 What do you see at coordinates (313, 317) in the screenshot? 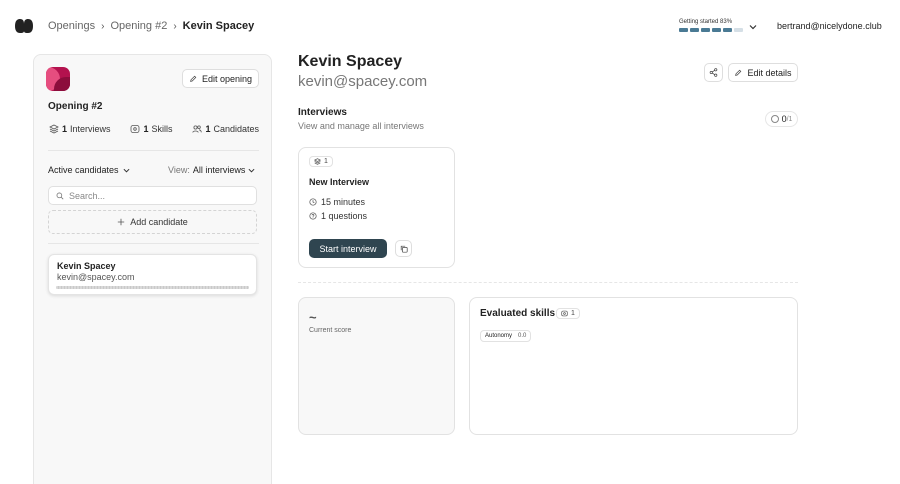
I see `score-value: ~` at bounding box center [313, 317].